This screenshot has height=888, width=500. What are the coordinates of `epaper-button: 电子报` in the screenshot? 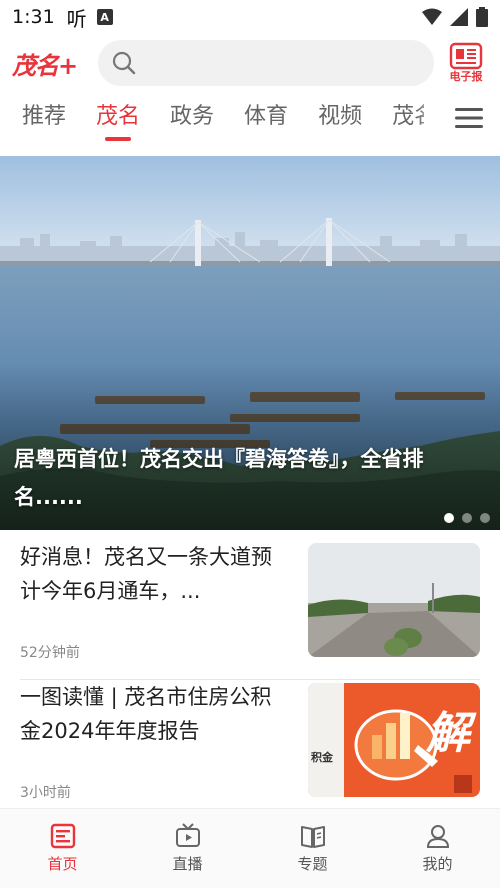 It's located at (466, 63).